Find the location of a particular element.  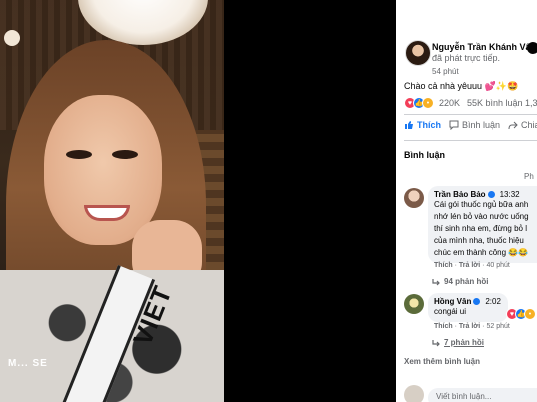

comment-line: Cái gói thuốc ngủ bữa anh is located at coordinates (481, 204).